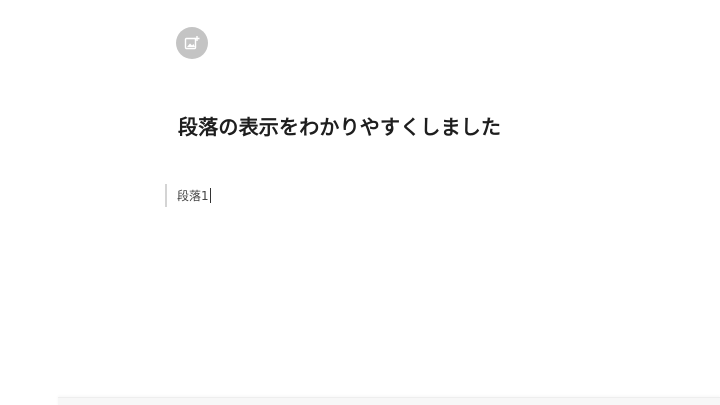  Describe the element at coordinates (210, 195) in the screenshot. I see `text-caret` at that location.